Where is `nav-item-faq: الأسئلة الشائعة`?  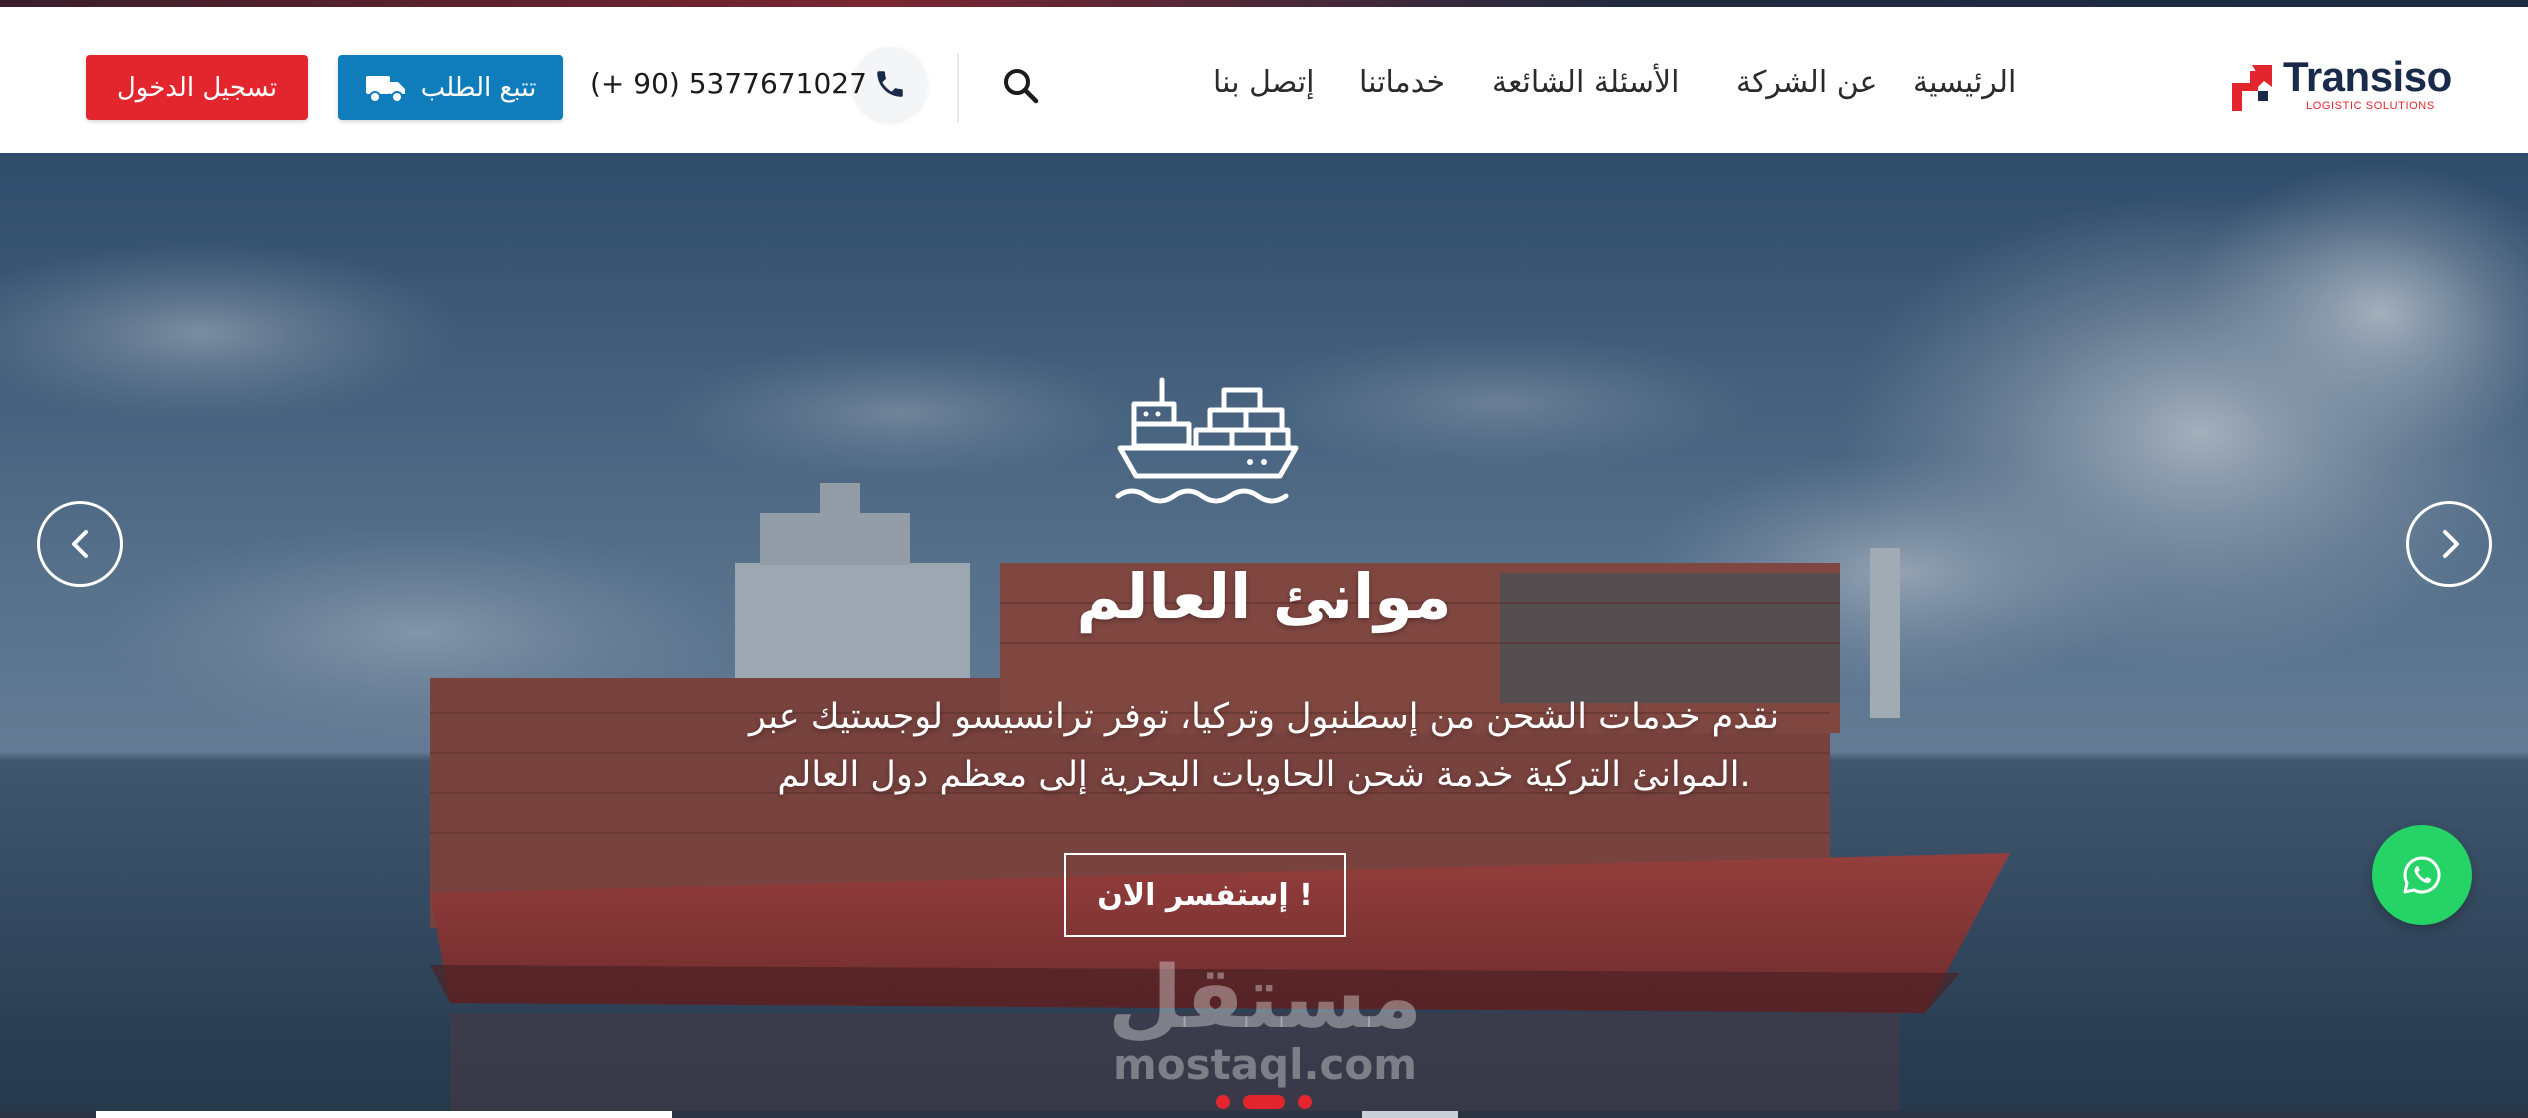 nav-item-faq: الأسئلة الشائعة is located at coordinates (1585, 82).